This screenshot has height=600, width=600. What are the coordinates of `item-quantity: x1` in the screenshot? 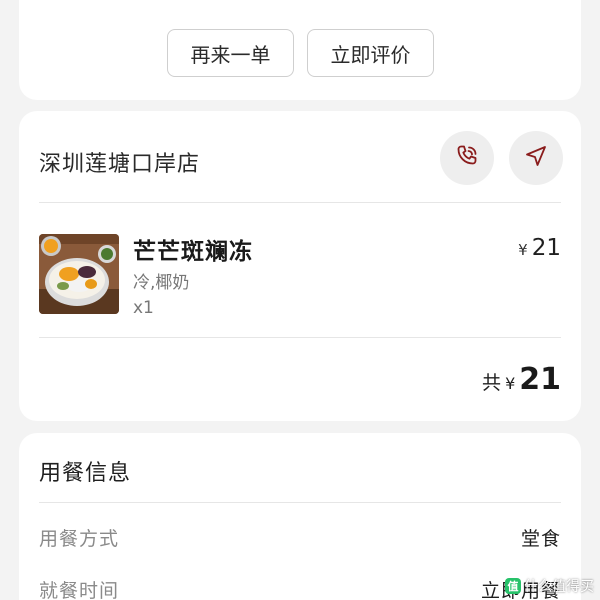 It's located at (143, 308).